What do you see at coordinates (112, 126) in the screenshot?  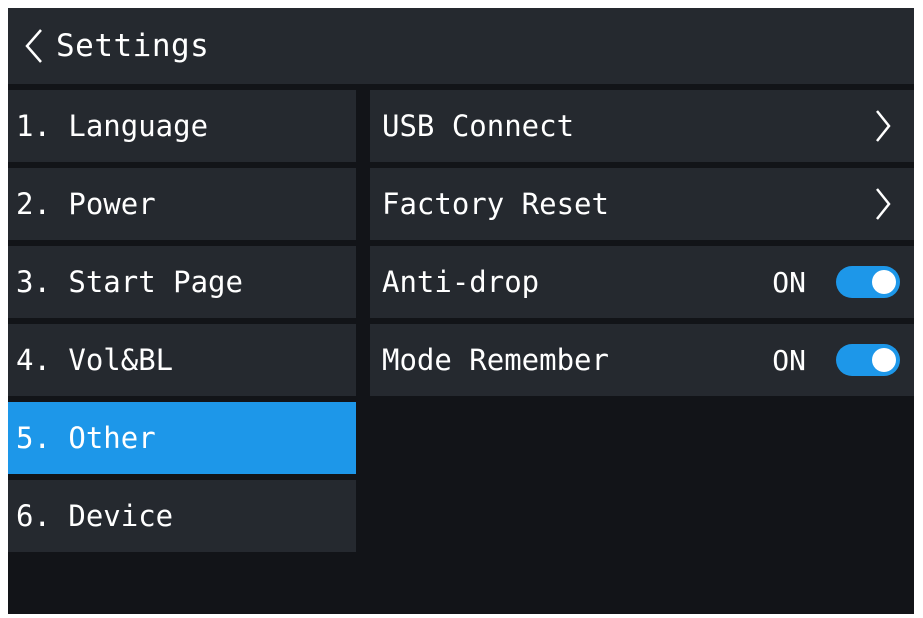 I see `sidebar-item-label: 1. Language` at bounding box center [112, 126].